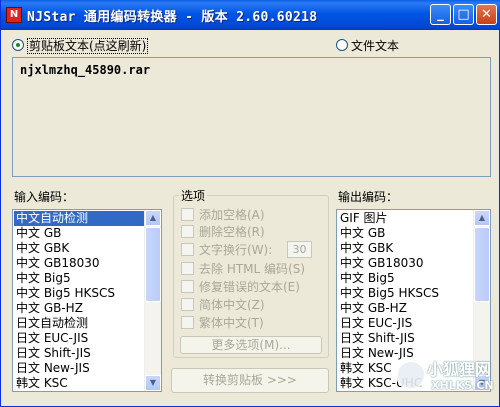 This screenshot has width=500, height=407. I want to click on traditional-checkbox, so click(187, 322).